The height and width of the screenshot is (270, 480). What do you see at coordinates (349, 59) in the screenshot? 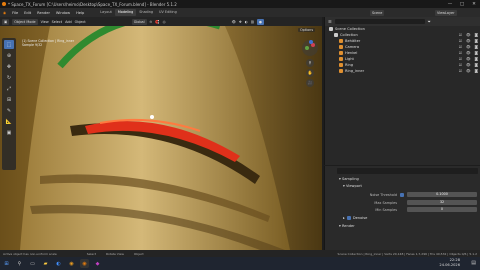
I see `outliner-row-label: Light` at bounding box center [349, 59].